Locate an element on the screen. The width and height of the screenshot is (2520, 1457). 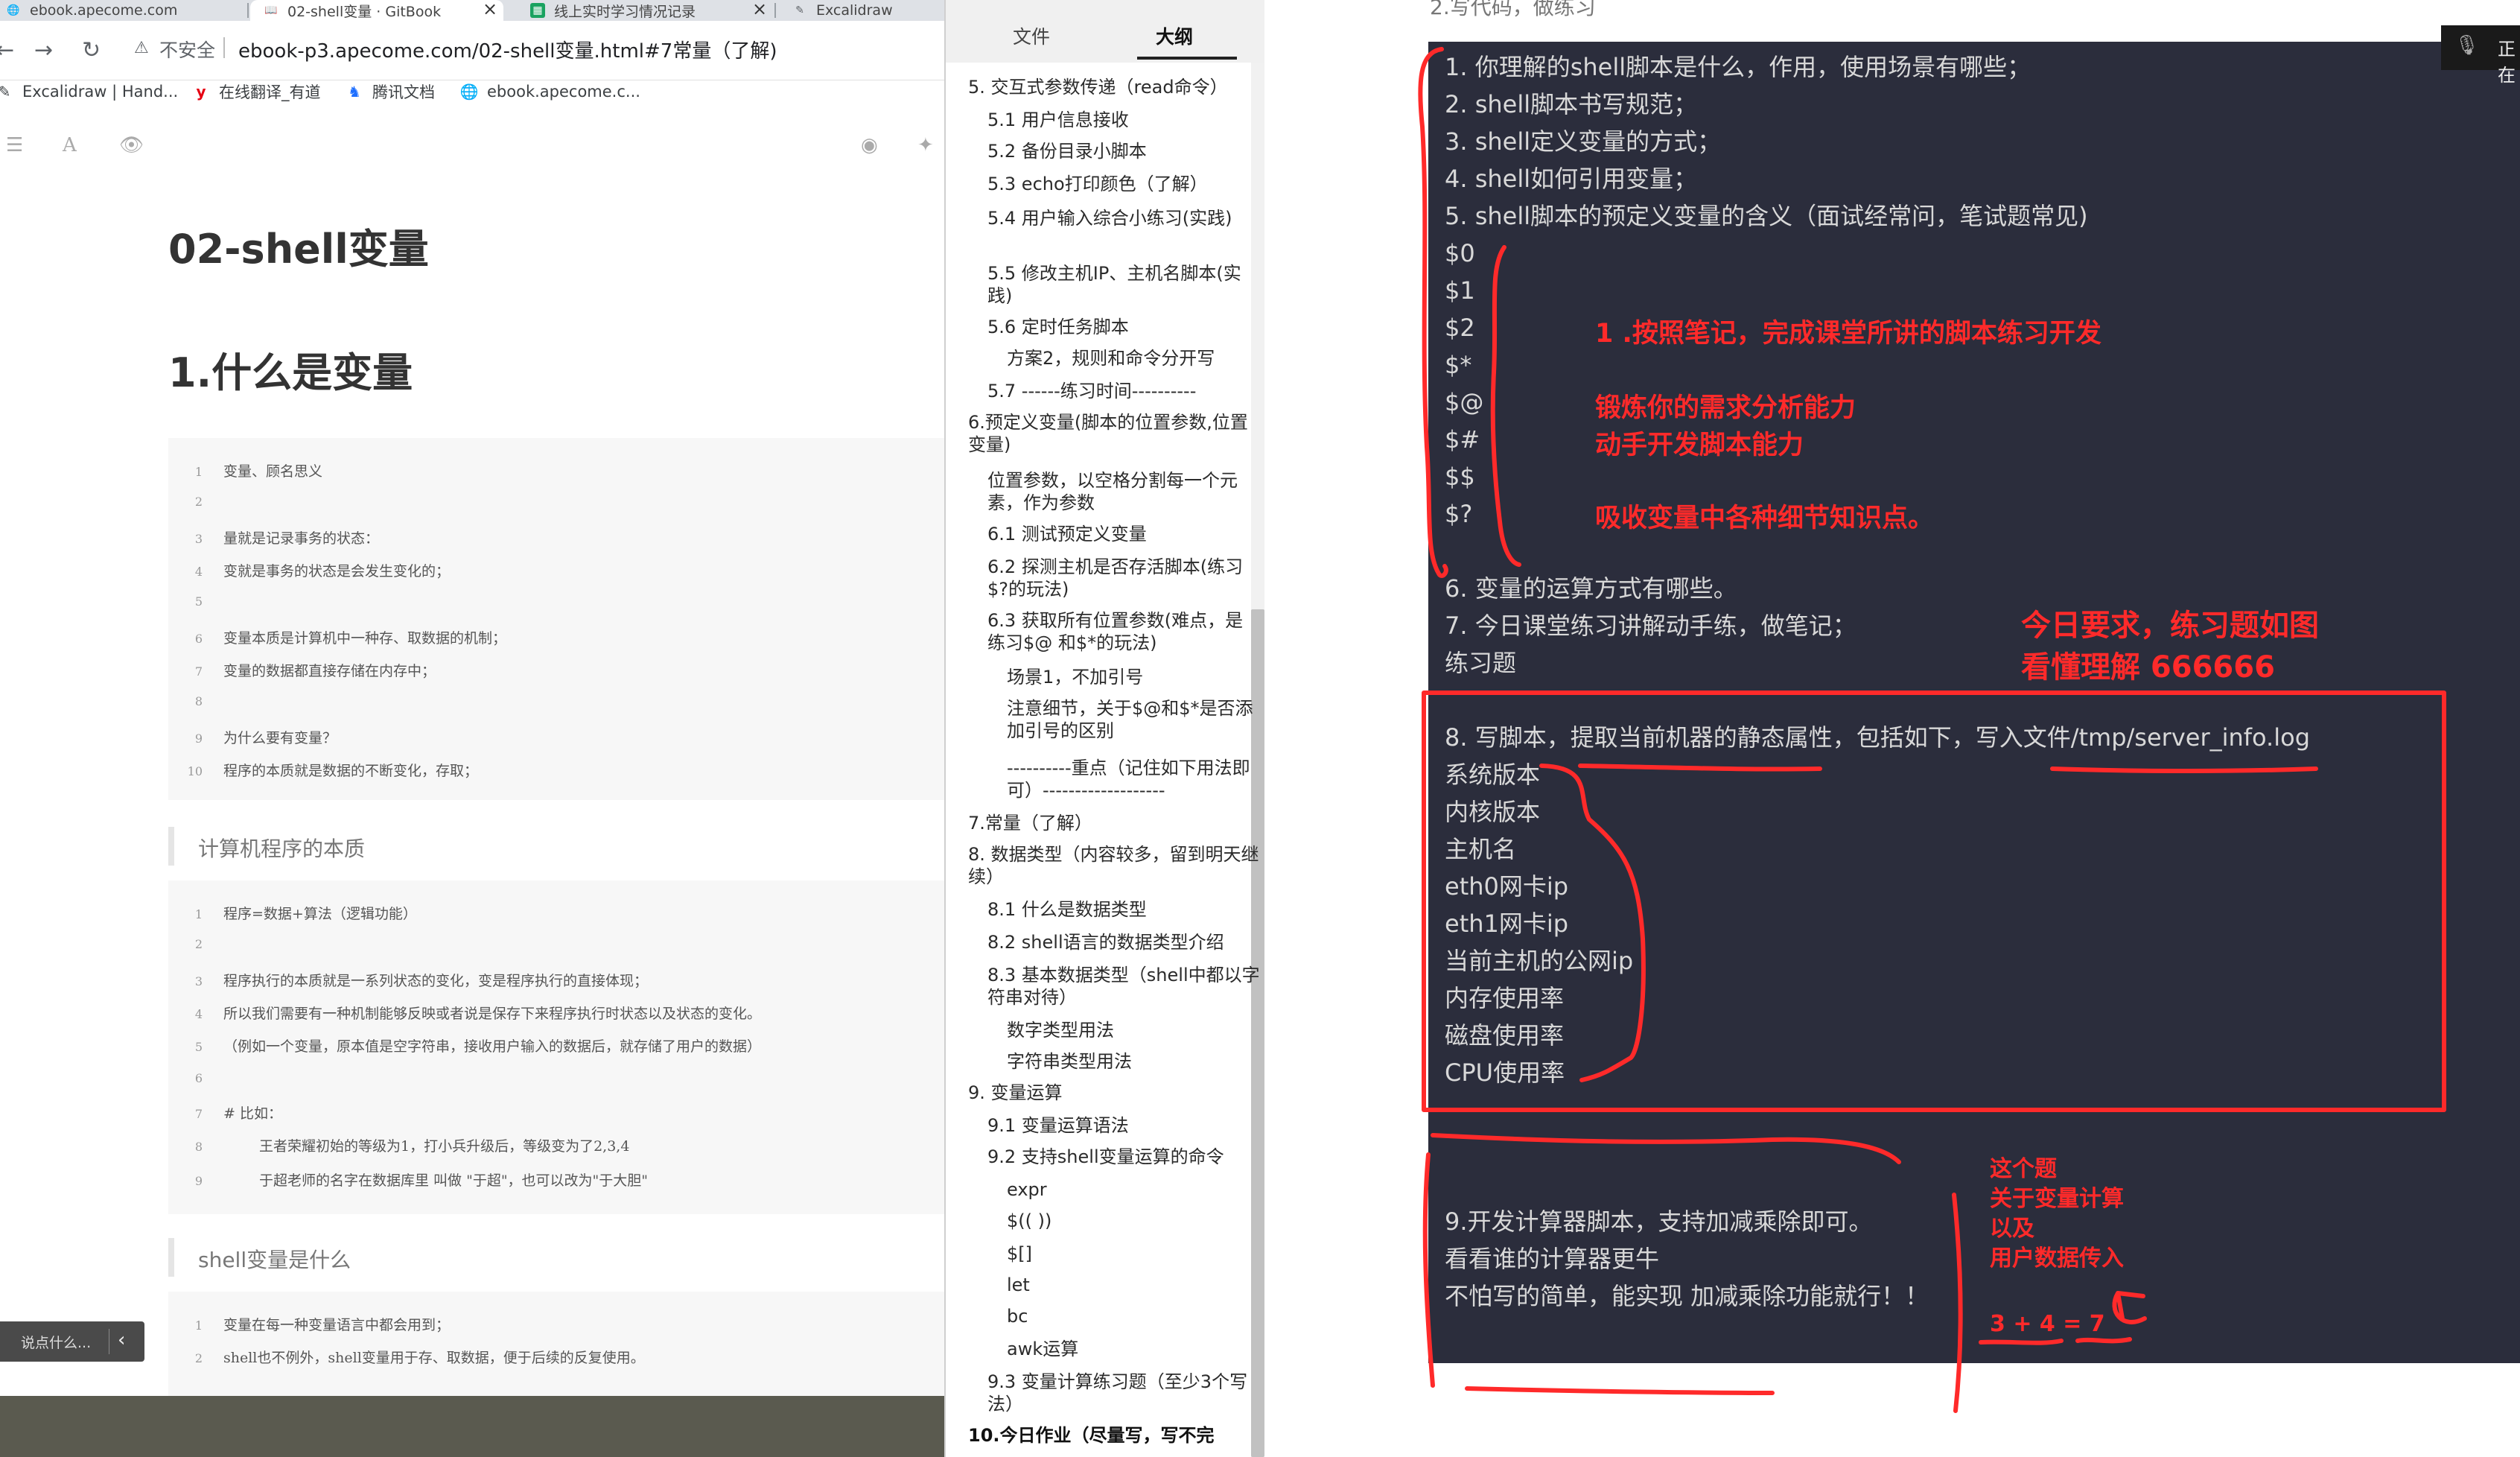
outline-item: $(( )) is located at coordinates (1133, 1221).